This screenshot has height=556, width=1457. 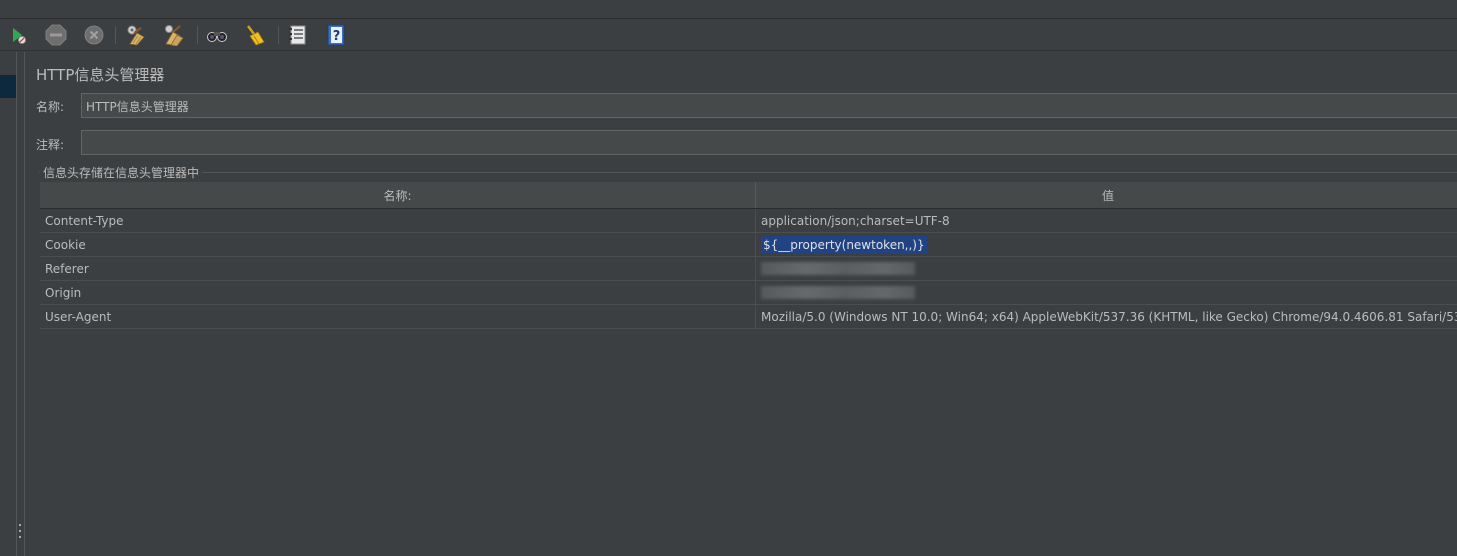 I want to click on broom-gear-icon, so click(x=136, y=35).